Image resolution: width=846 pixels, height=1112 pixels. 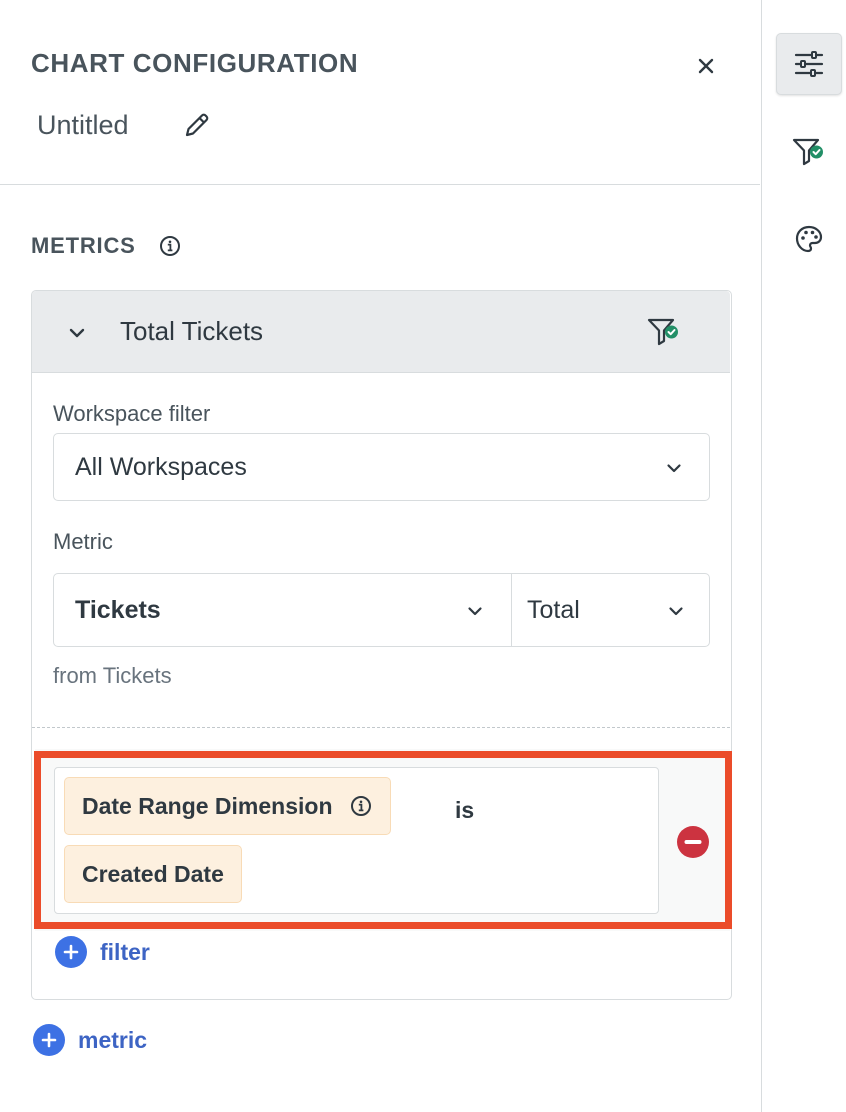 What do you see at coordinates (83, 541) in the screenshot?
I see `metric-label: Metric` at bounding box center [83, 541].